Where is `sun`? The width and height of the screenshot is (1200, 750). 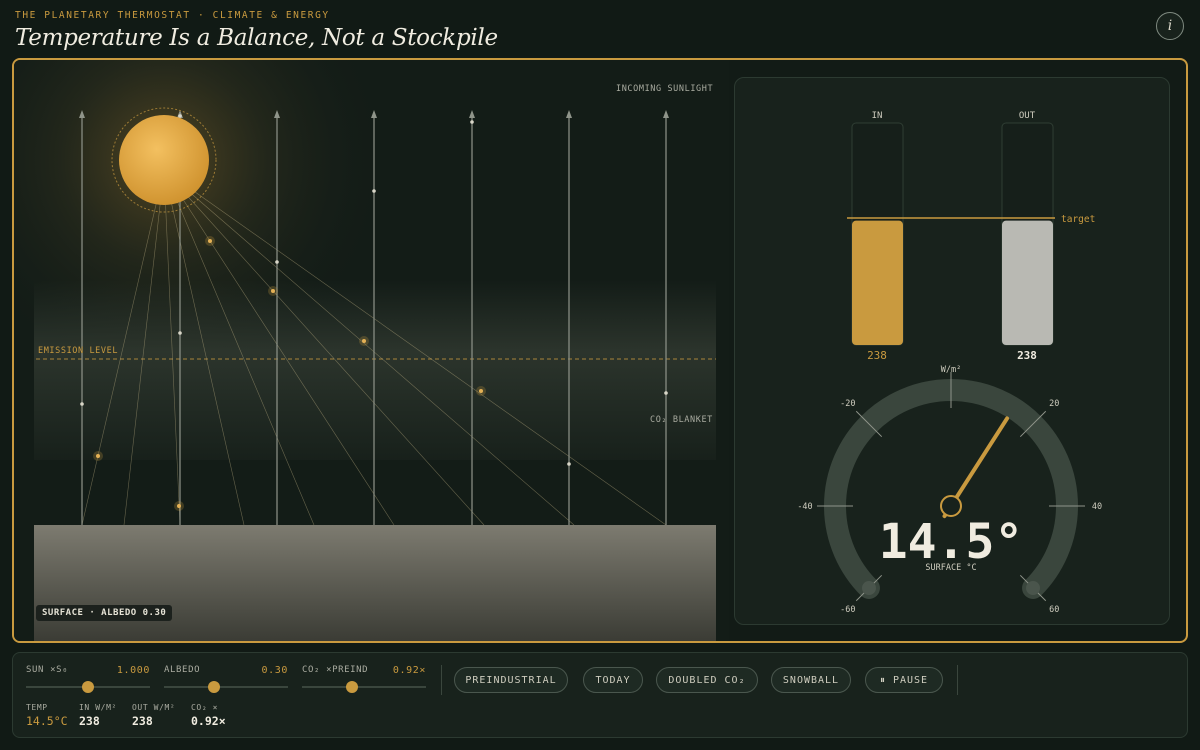
sun is located at coordinates (164, 160).